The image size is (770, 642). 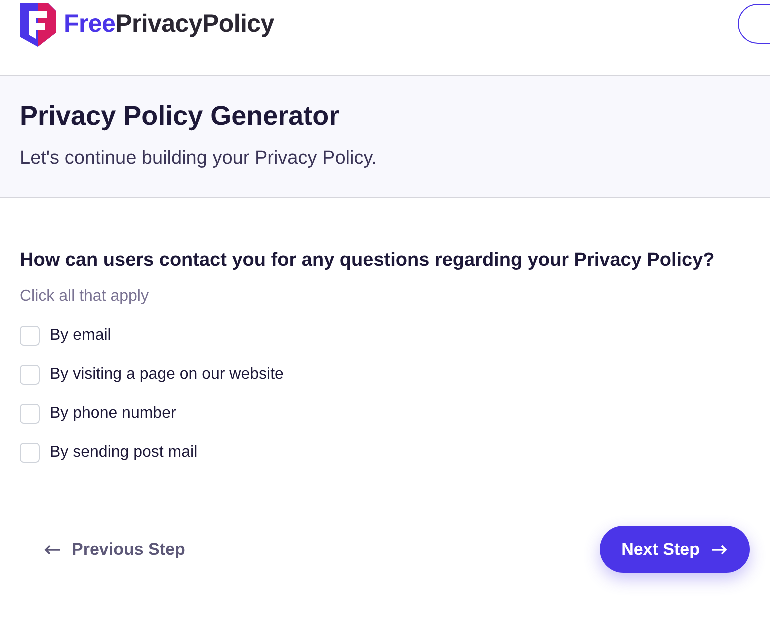 What do you see at coordinates (115, 550) in the screenshot?
I see `previous-step-button: Previous Step` at bounding box center [115, 550].